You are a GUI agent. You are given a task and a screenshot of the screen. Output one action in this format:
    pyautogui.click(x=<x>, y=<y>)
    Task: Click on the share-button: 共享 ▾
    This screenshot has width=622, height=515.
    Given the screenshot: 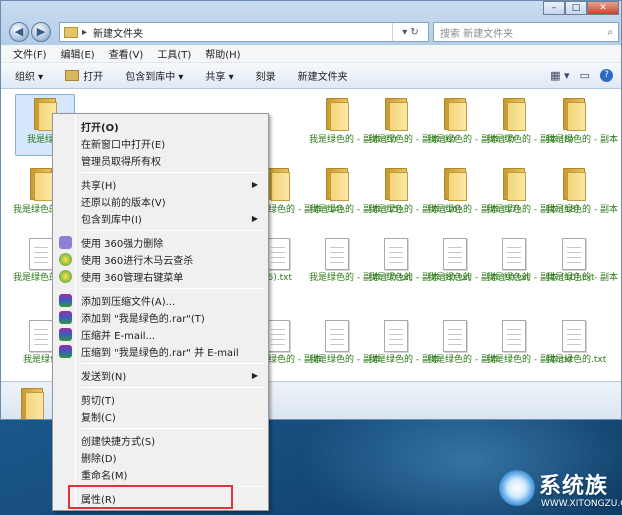 What is the action you would take?
    pyautogui.click(x=219, y=75)
    